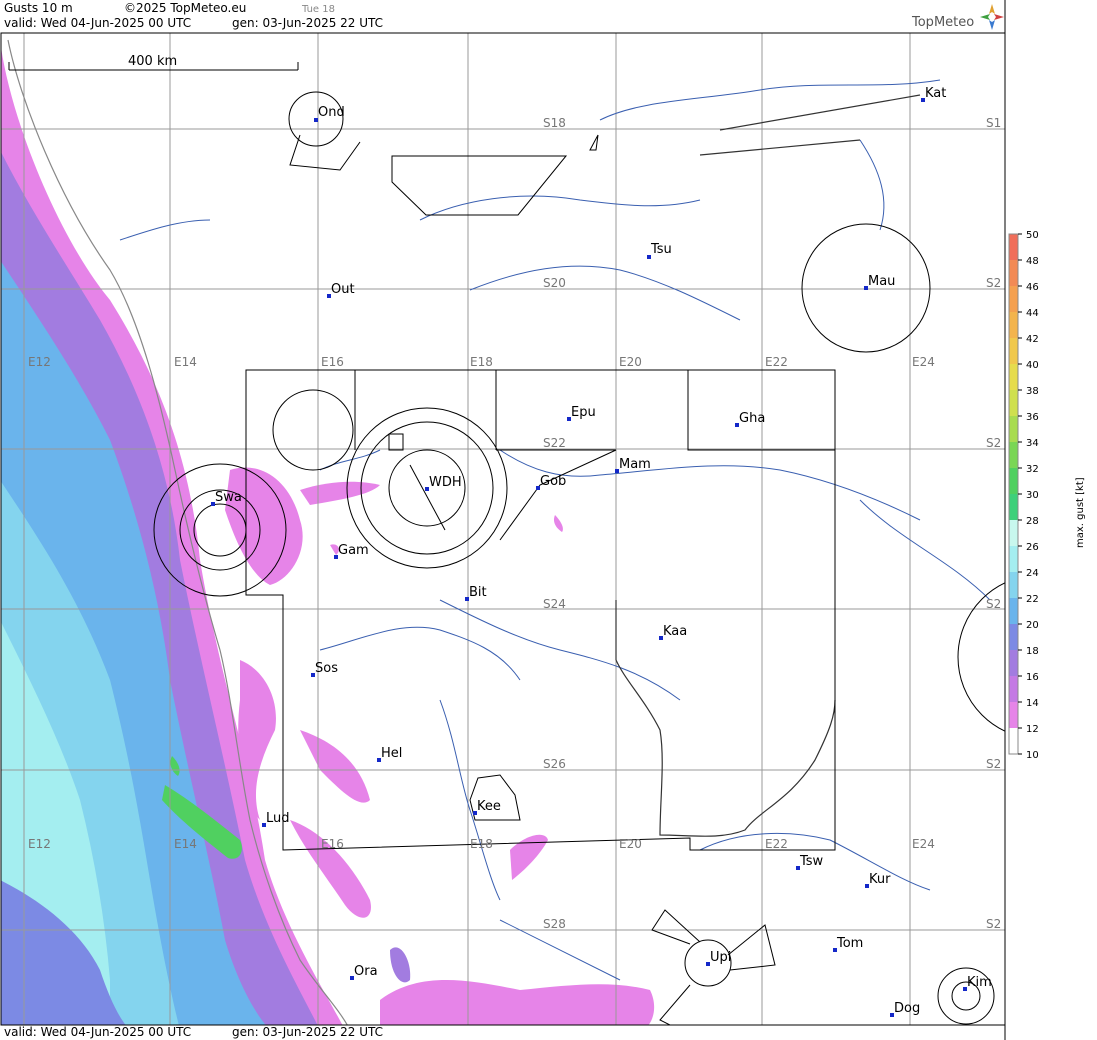 The height and width of the screenshot is (1040, 1097). What do you see at coordinates (811, 861) in the screenshot?
I see `city-tsw: Tsw` at bounding box center [811, 861].